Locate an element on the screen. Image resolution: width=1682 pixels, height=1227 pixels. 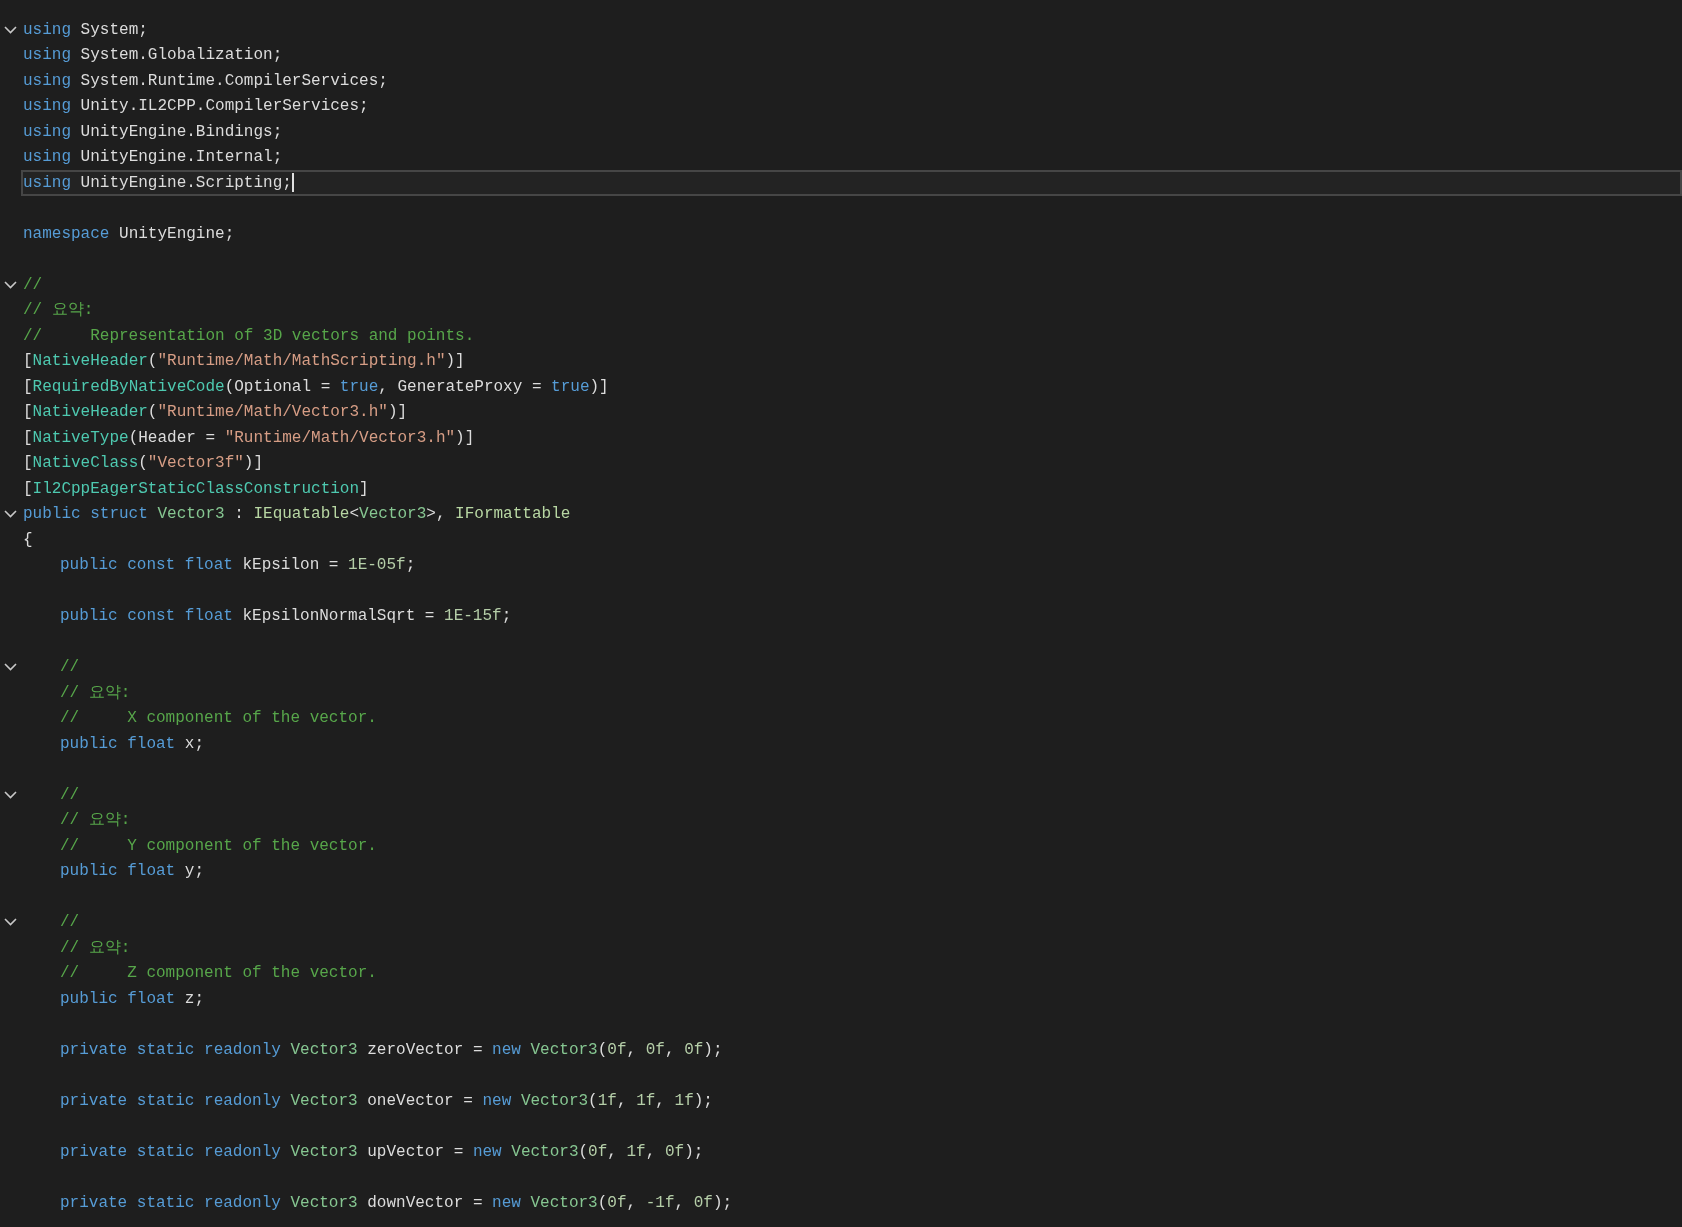
code-line: [Il2CppEagerStaticClassConstruction] is located at coordinates (196, 489).